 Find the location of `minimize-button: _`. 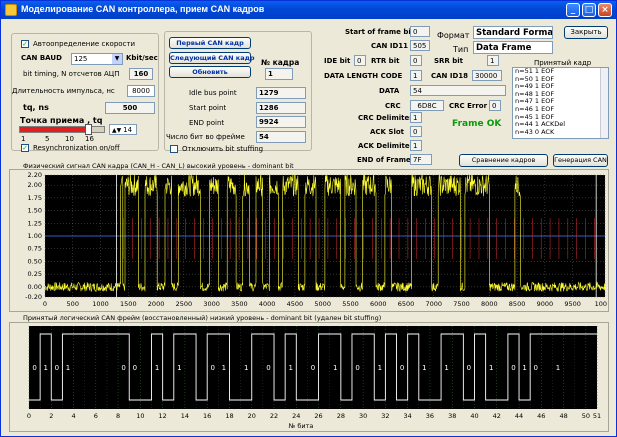

minimize-button: _ is located at coordinates (573, 10).